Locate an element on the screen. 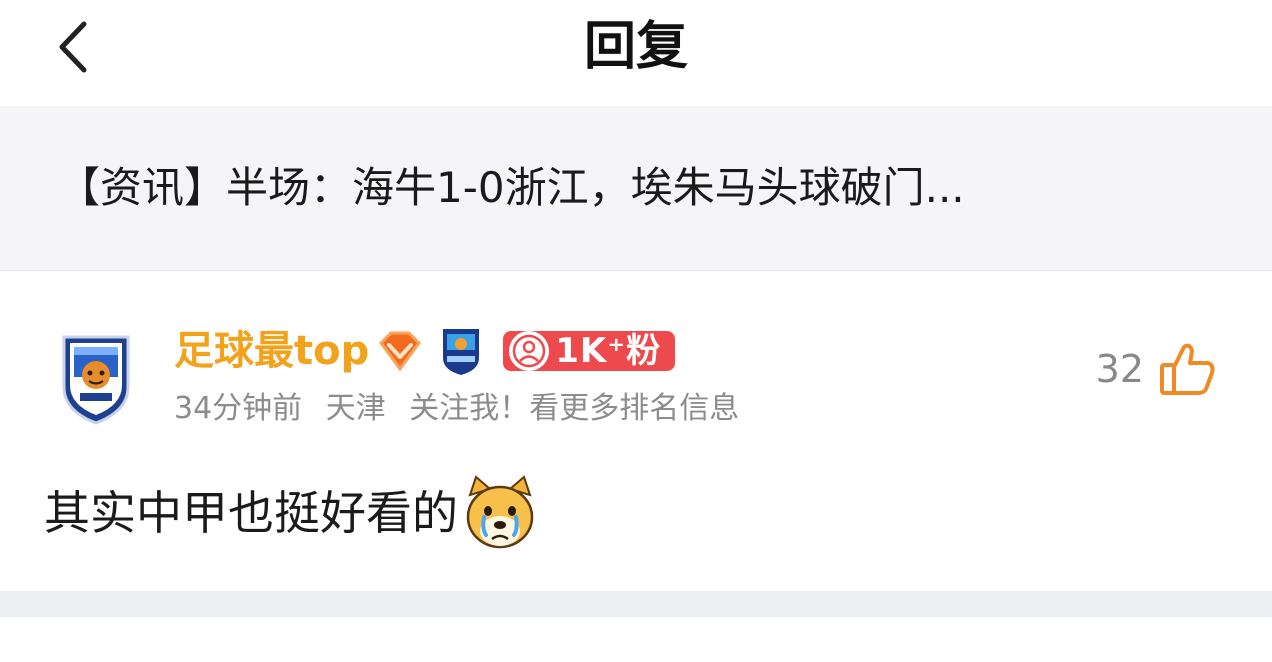  comment-time: 34分钟前 is located at coordinates (238, 408).